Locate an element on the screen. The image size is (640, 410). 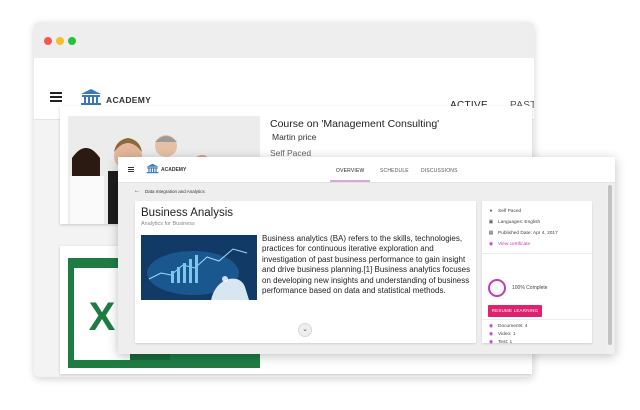
stat-video: ◉ Video: 1 is located at coordinates (502, 334).